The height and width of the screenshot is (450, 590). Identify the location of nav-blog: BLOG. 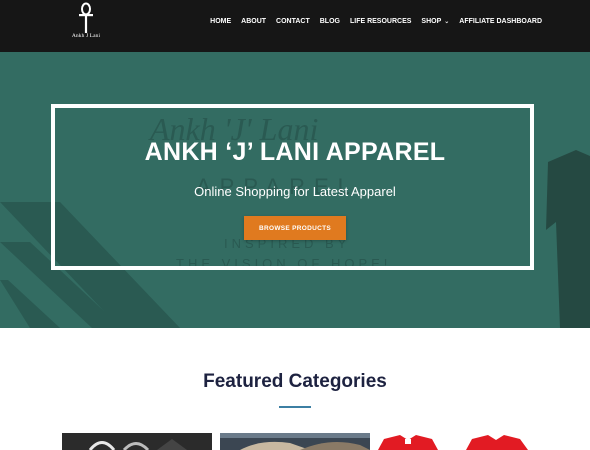
(330, 21).